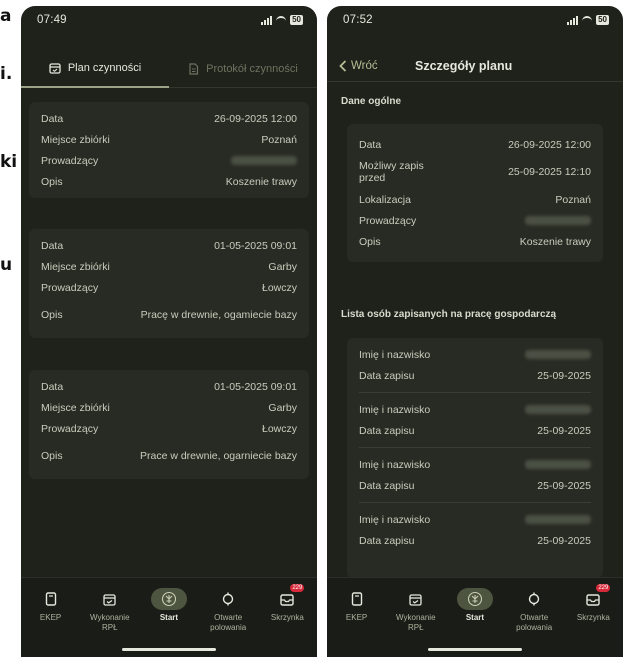 The width and height of the screenshot is (629, 657). Describe the element at coordinates (475, 20) in the screenshot. I see `status-bar: 07:52 50` at that location.